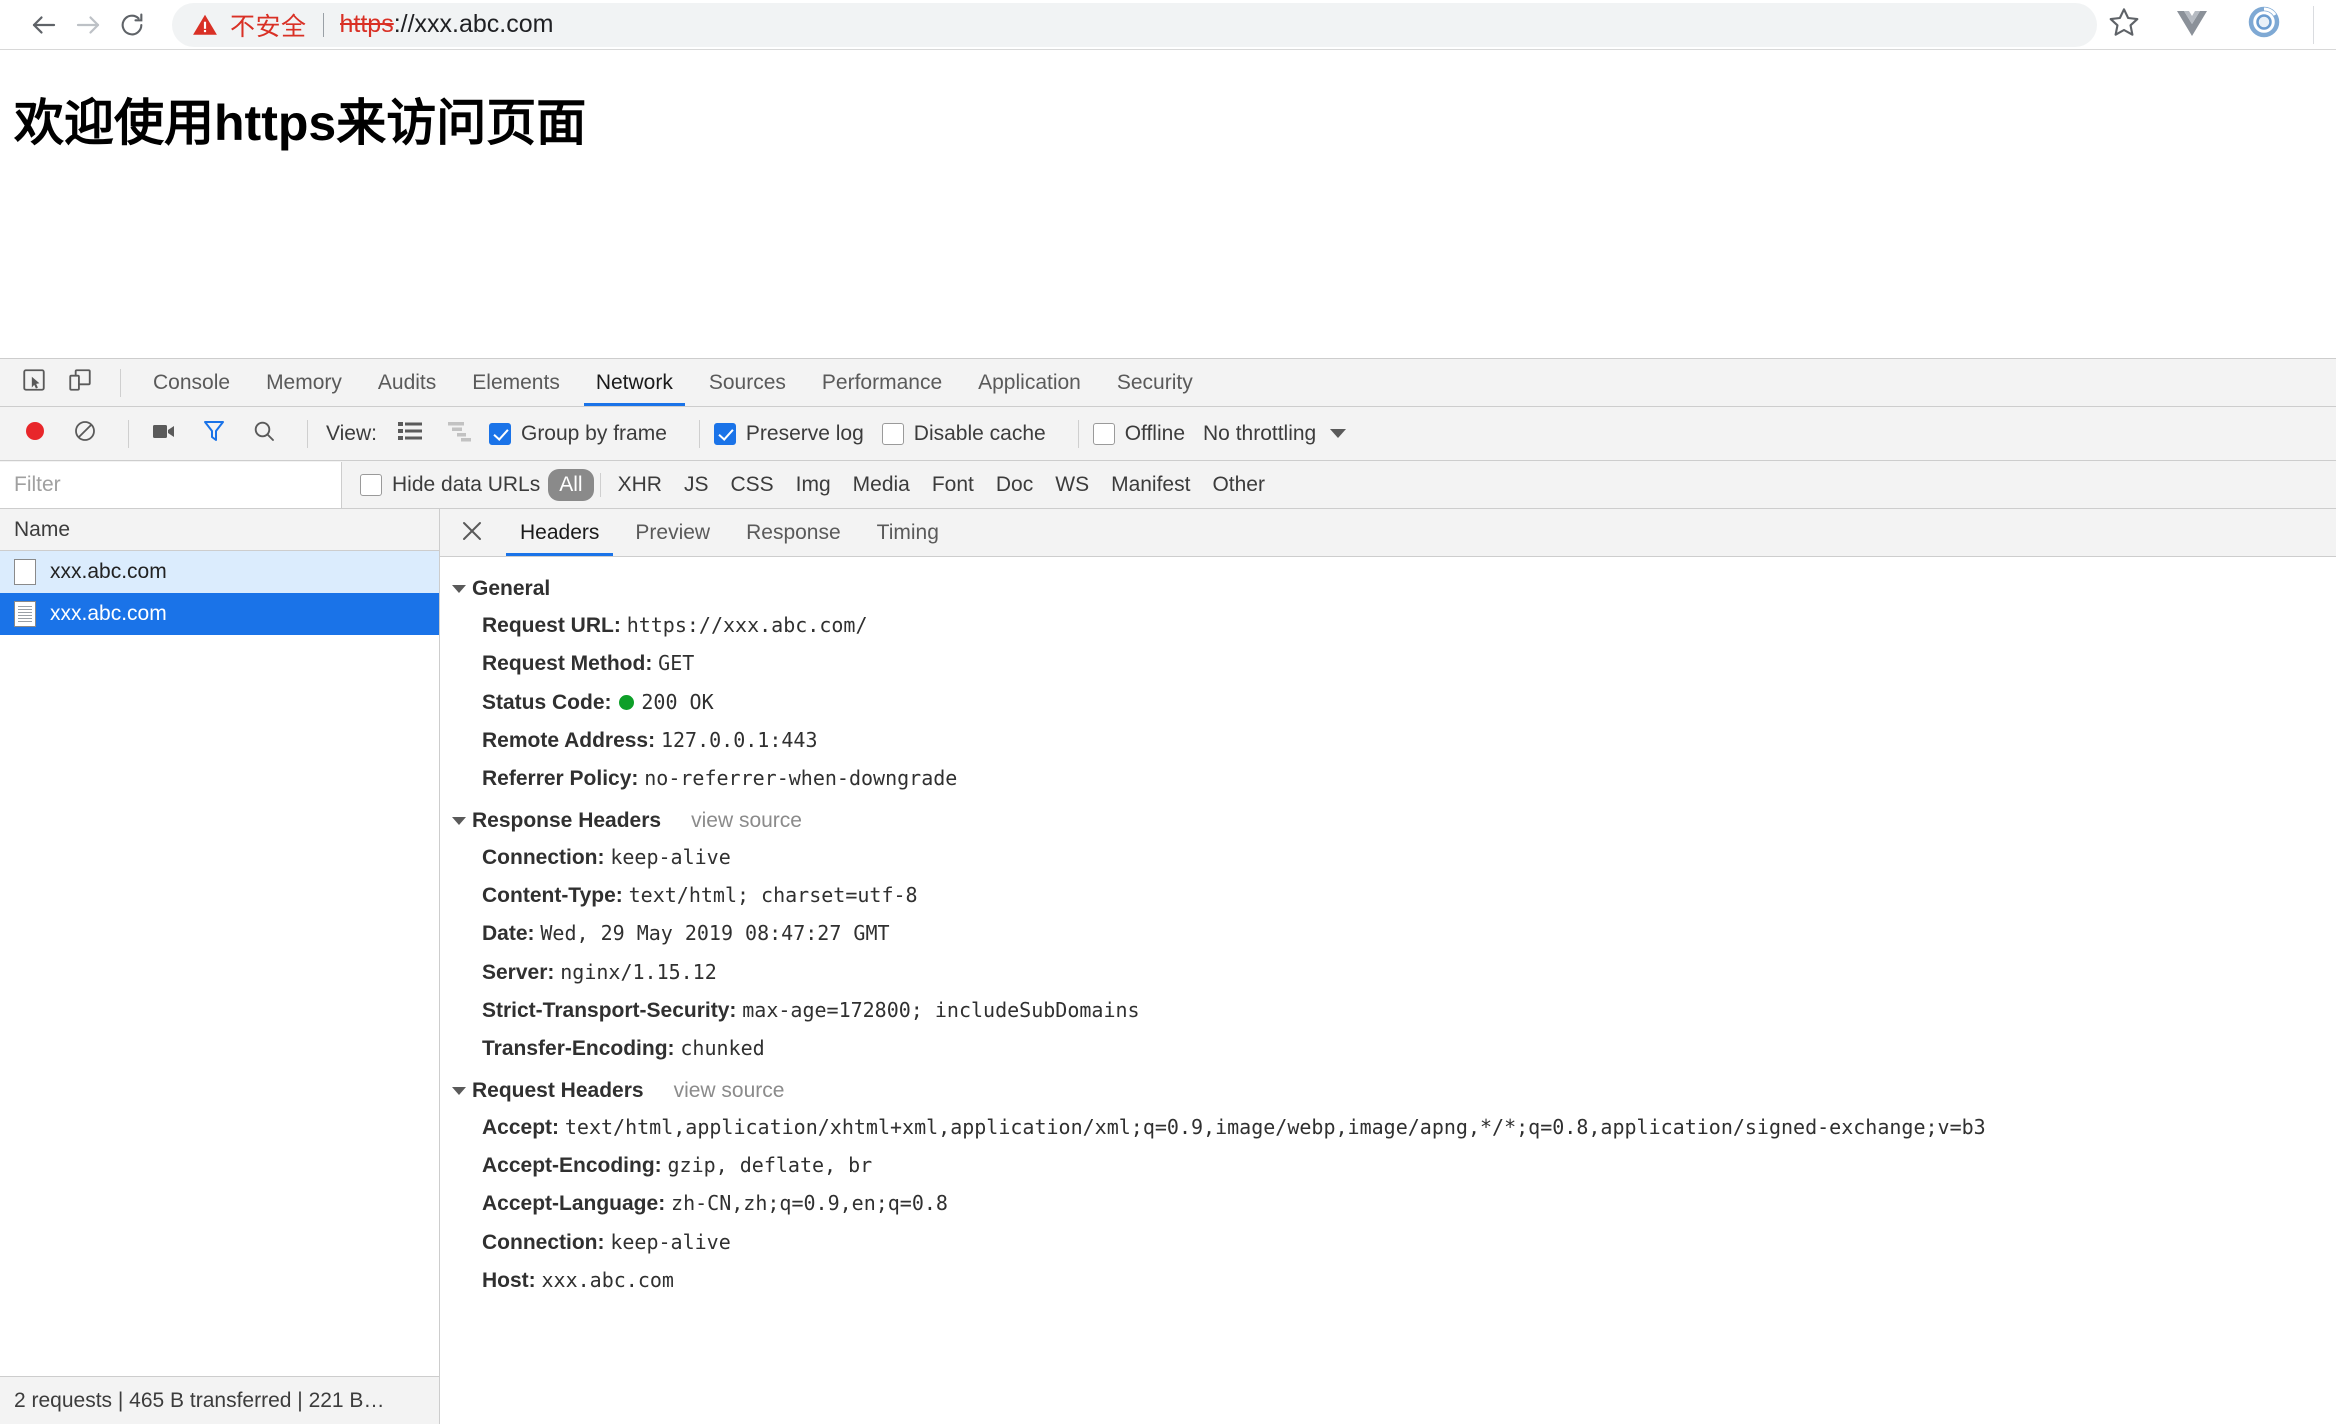 This screenshot has height=1424, width=2336. I want to click on back-button, so click(44, 25).